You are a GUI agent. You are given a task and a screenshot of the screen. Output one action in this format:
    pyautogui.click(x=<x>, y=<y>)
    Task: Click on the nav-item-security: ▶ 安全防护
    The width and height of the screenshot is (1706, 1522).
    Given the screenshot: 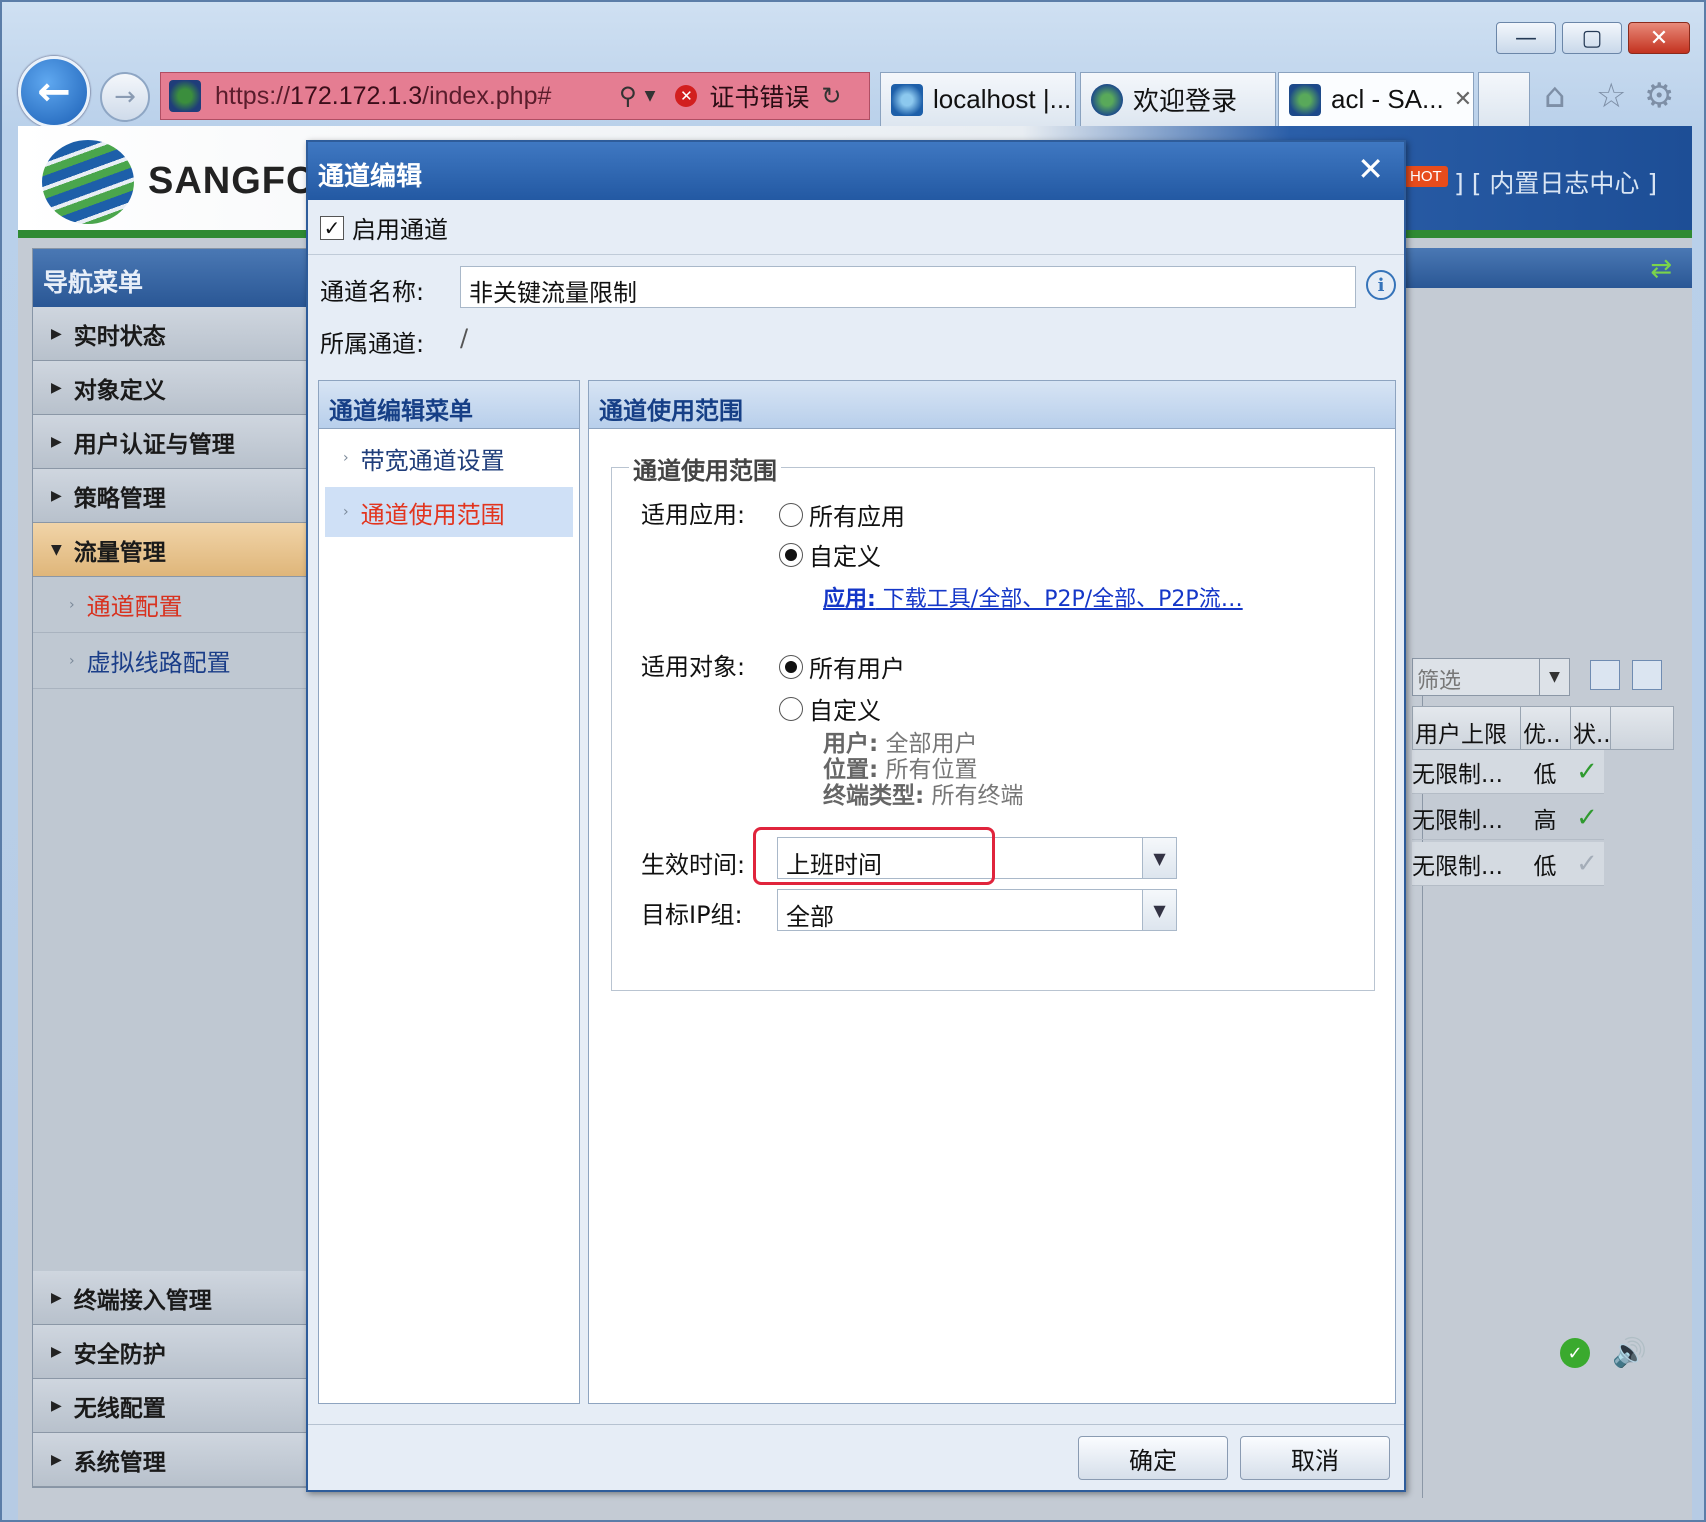 What is the action you would take?
    pyautogui.click(x=177, y=1352)
    